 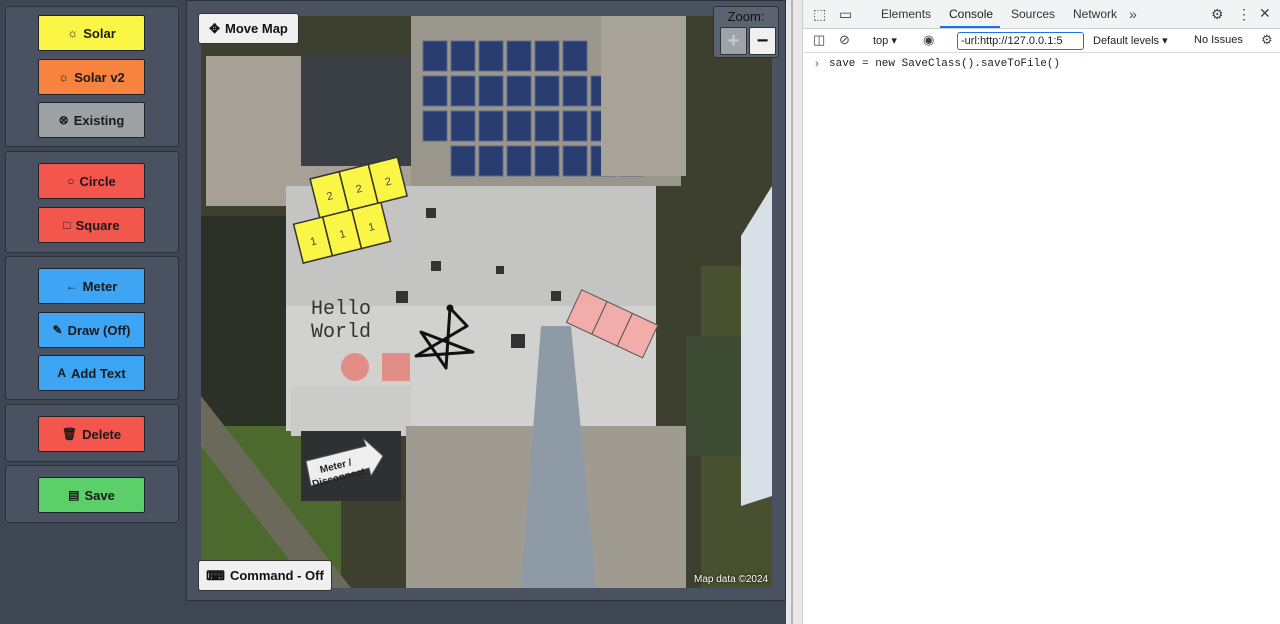 What do you see at coordinates (341, 309) in the screenshot?
I see `text-annotation: Hello` at bounding box center [341, 309].